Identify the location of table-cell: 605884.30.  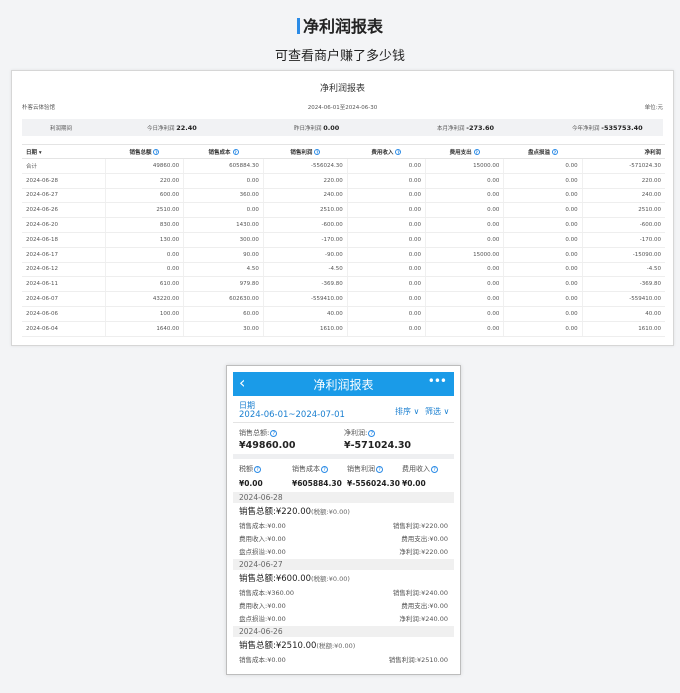
(223, 166).